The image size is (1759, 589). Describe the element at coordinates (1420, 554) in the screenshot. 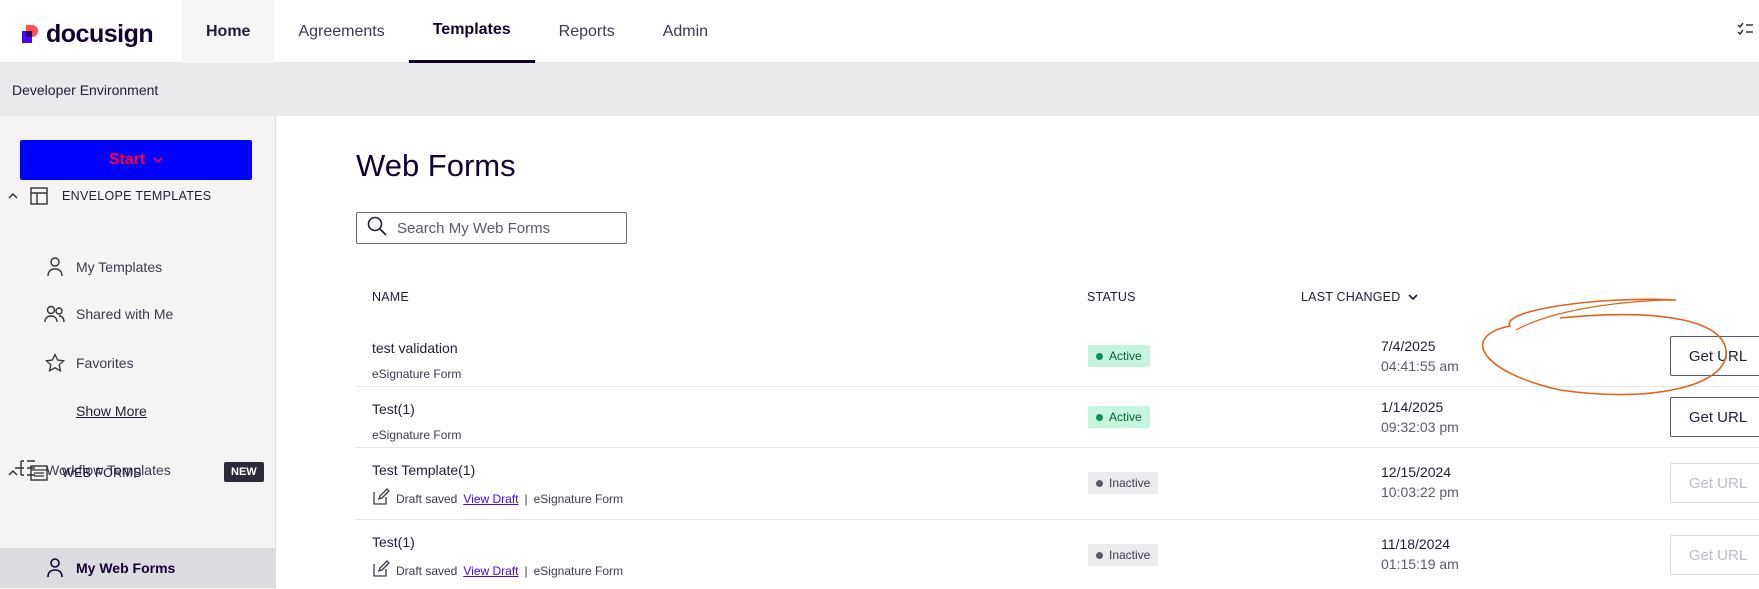

I see `last-changed: 11/18/2024 01:15:19 am` at that location.